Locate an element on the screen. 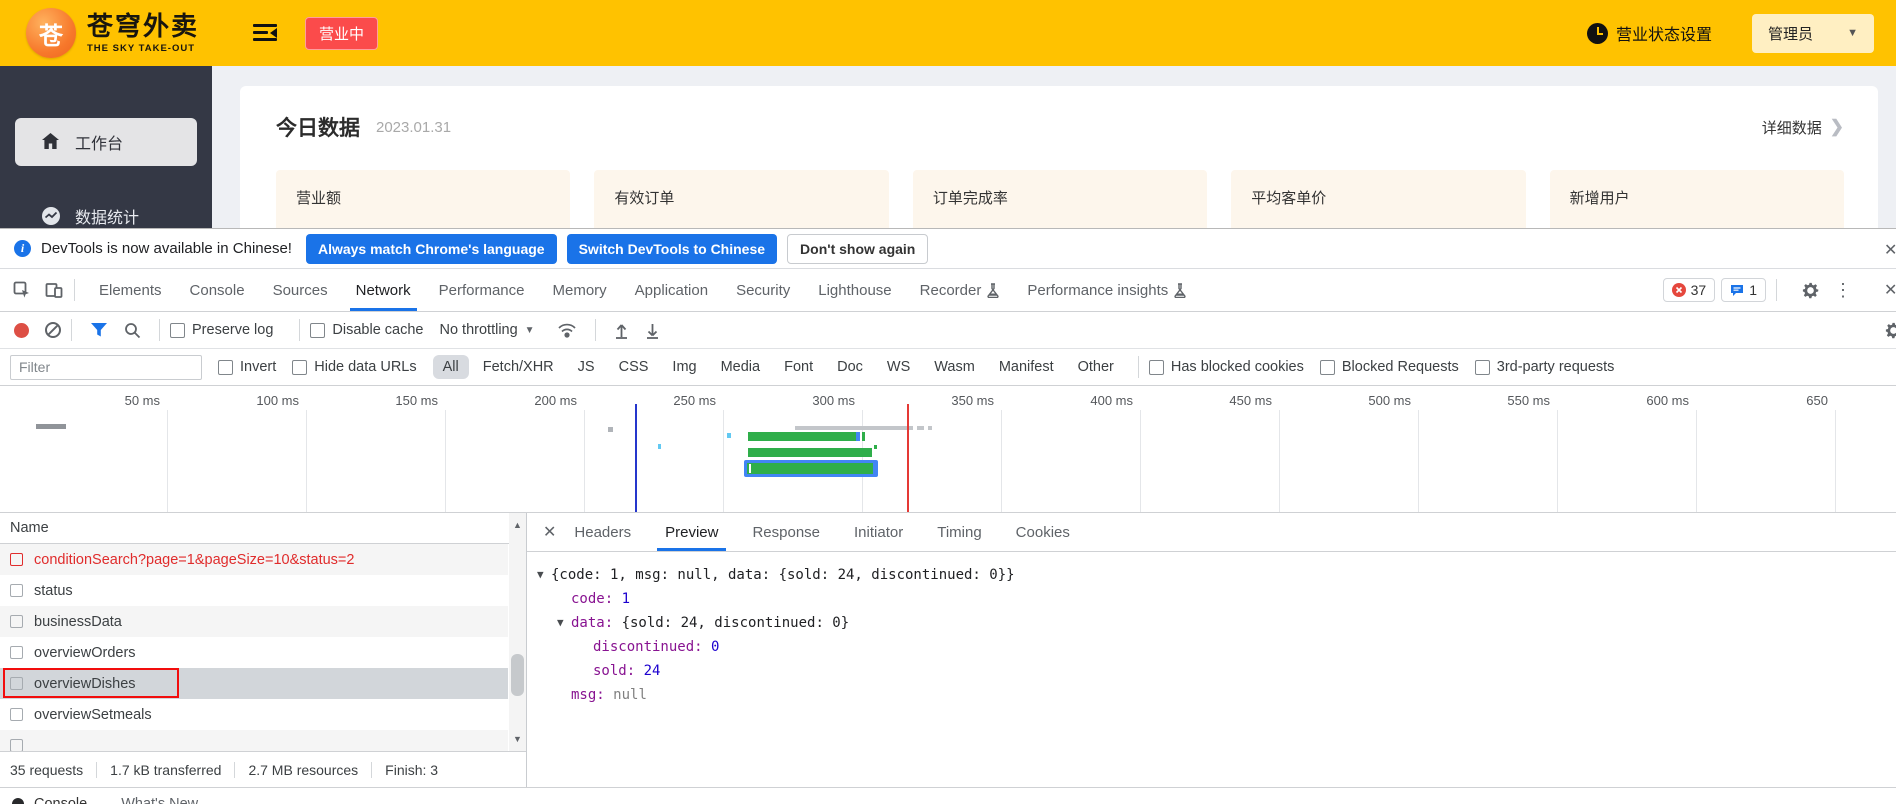  filter-pill-js: JS is located at coordinates (586, 367).